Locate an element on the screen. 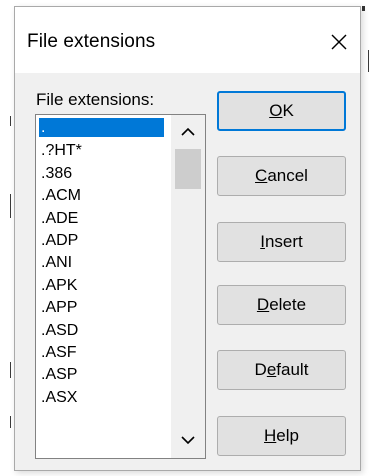 The image size is (376, 476). list-item: .ASP is located at coordinates (101, 375).